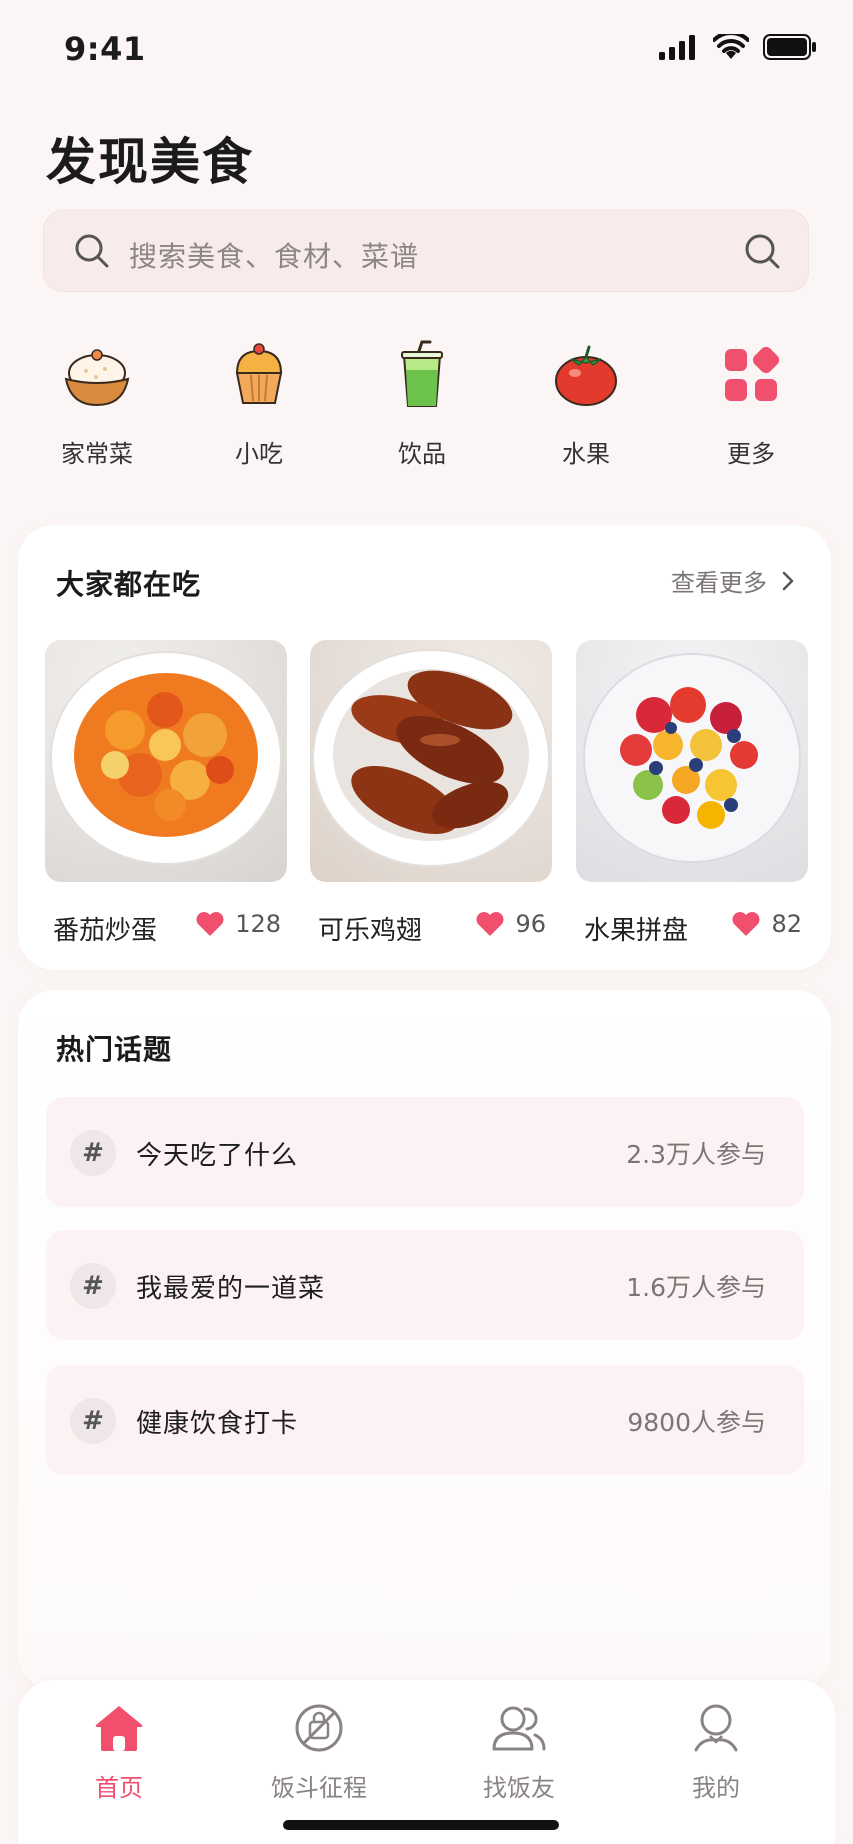 The image size is (853, 1844). I want to click on category-label: 小吃, so click(259, 454).